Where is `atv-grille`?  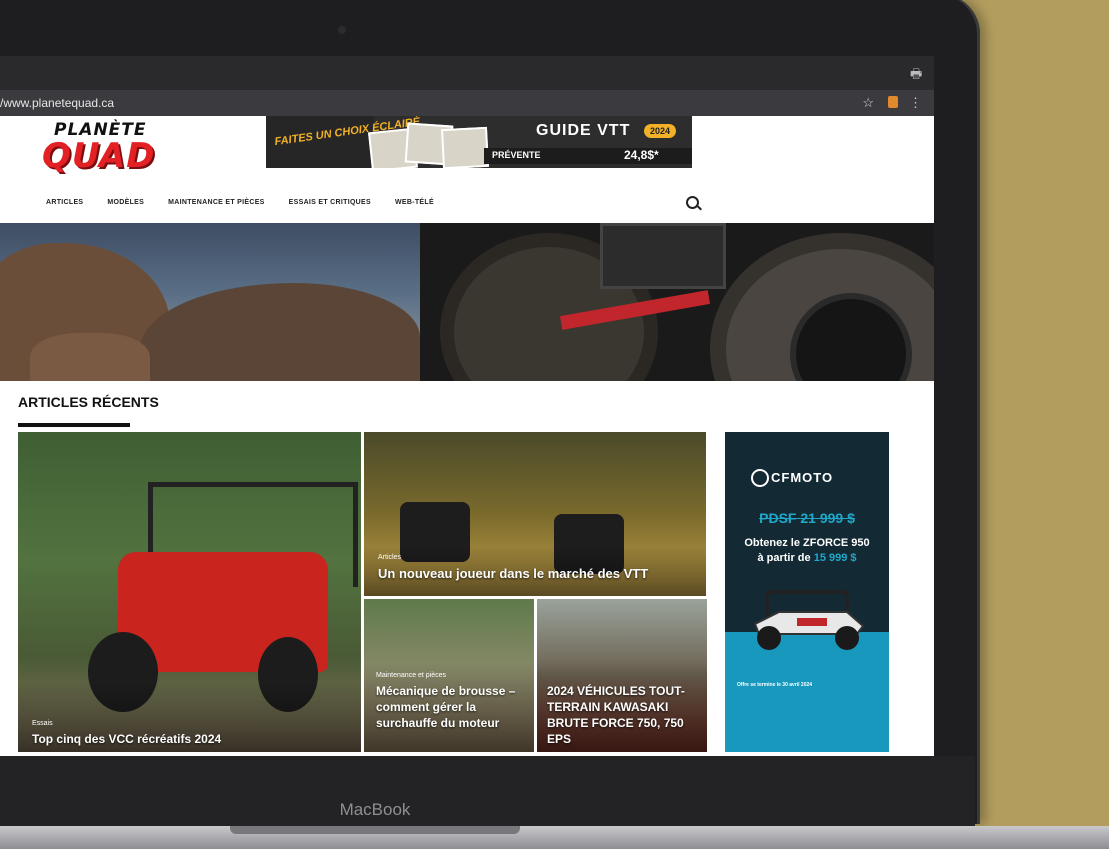 atv-grille is located at coordinates (663, 256).